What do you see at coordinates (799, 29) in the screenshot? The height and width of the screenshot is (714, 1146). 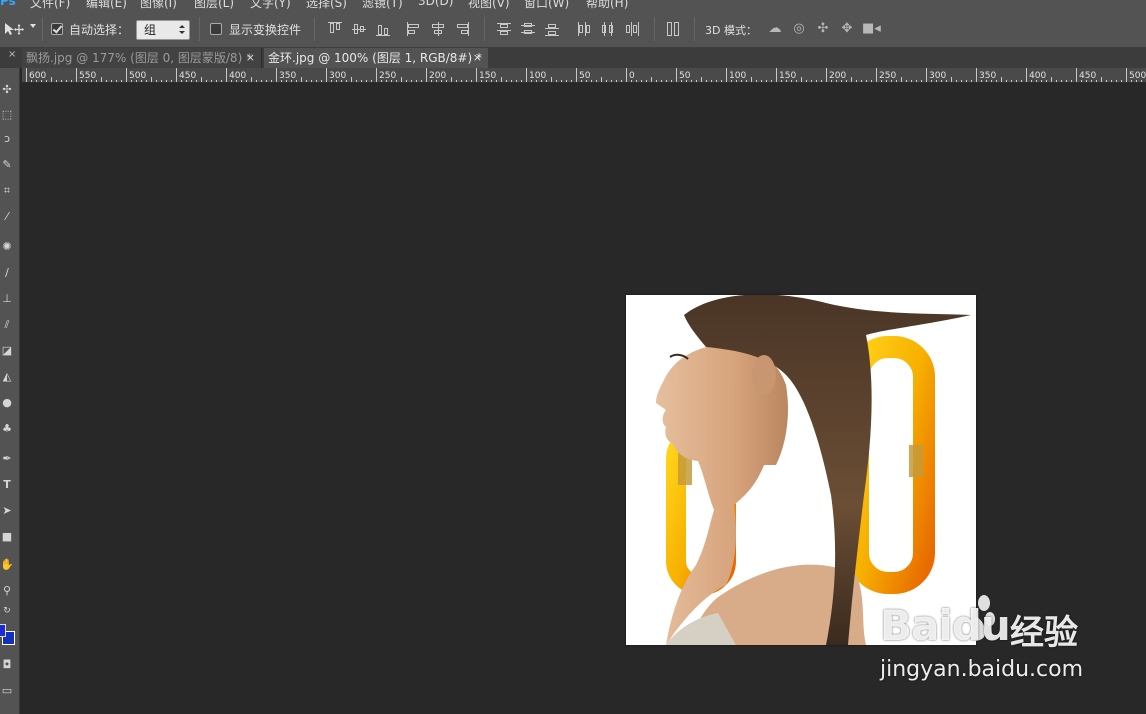 I see `3d-roll-icon: ◎` at bounding box center [799, 29].